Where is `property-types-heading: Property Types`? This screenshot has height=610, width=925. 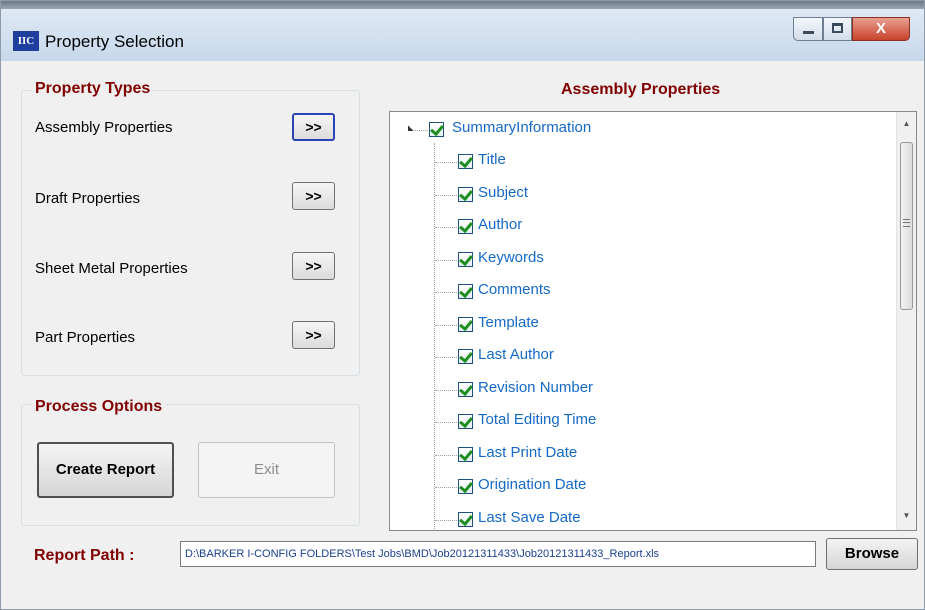
property-types-heading: Property Types is located at coordinates (93, 89).